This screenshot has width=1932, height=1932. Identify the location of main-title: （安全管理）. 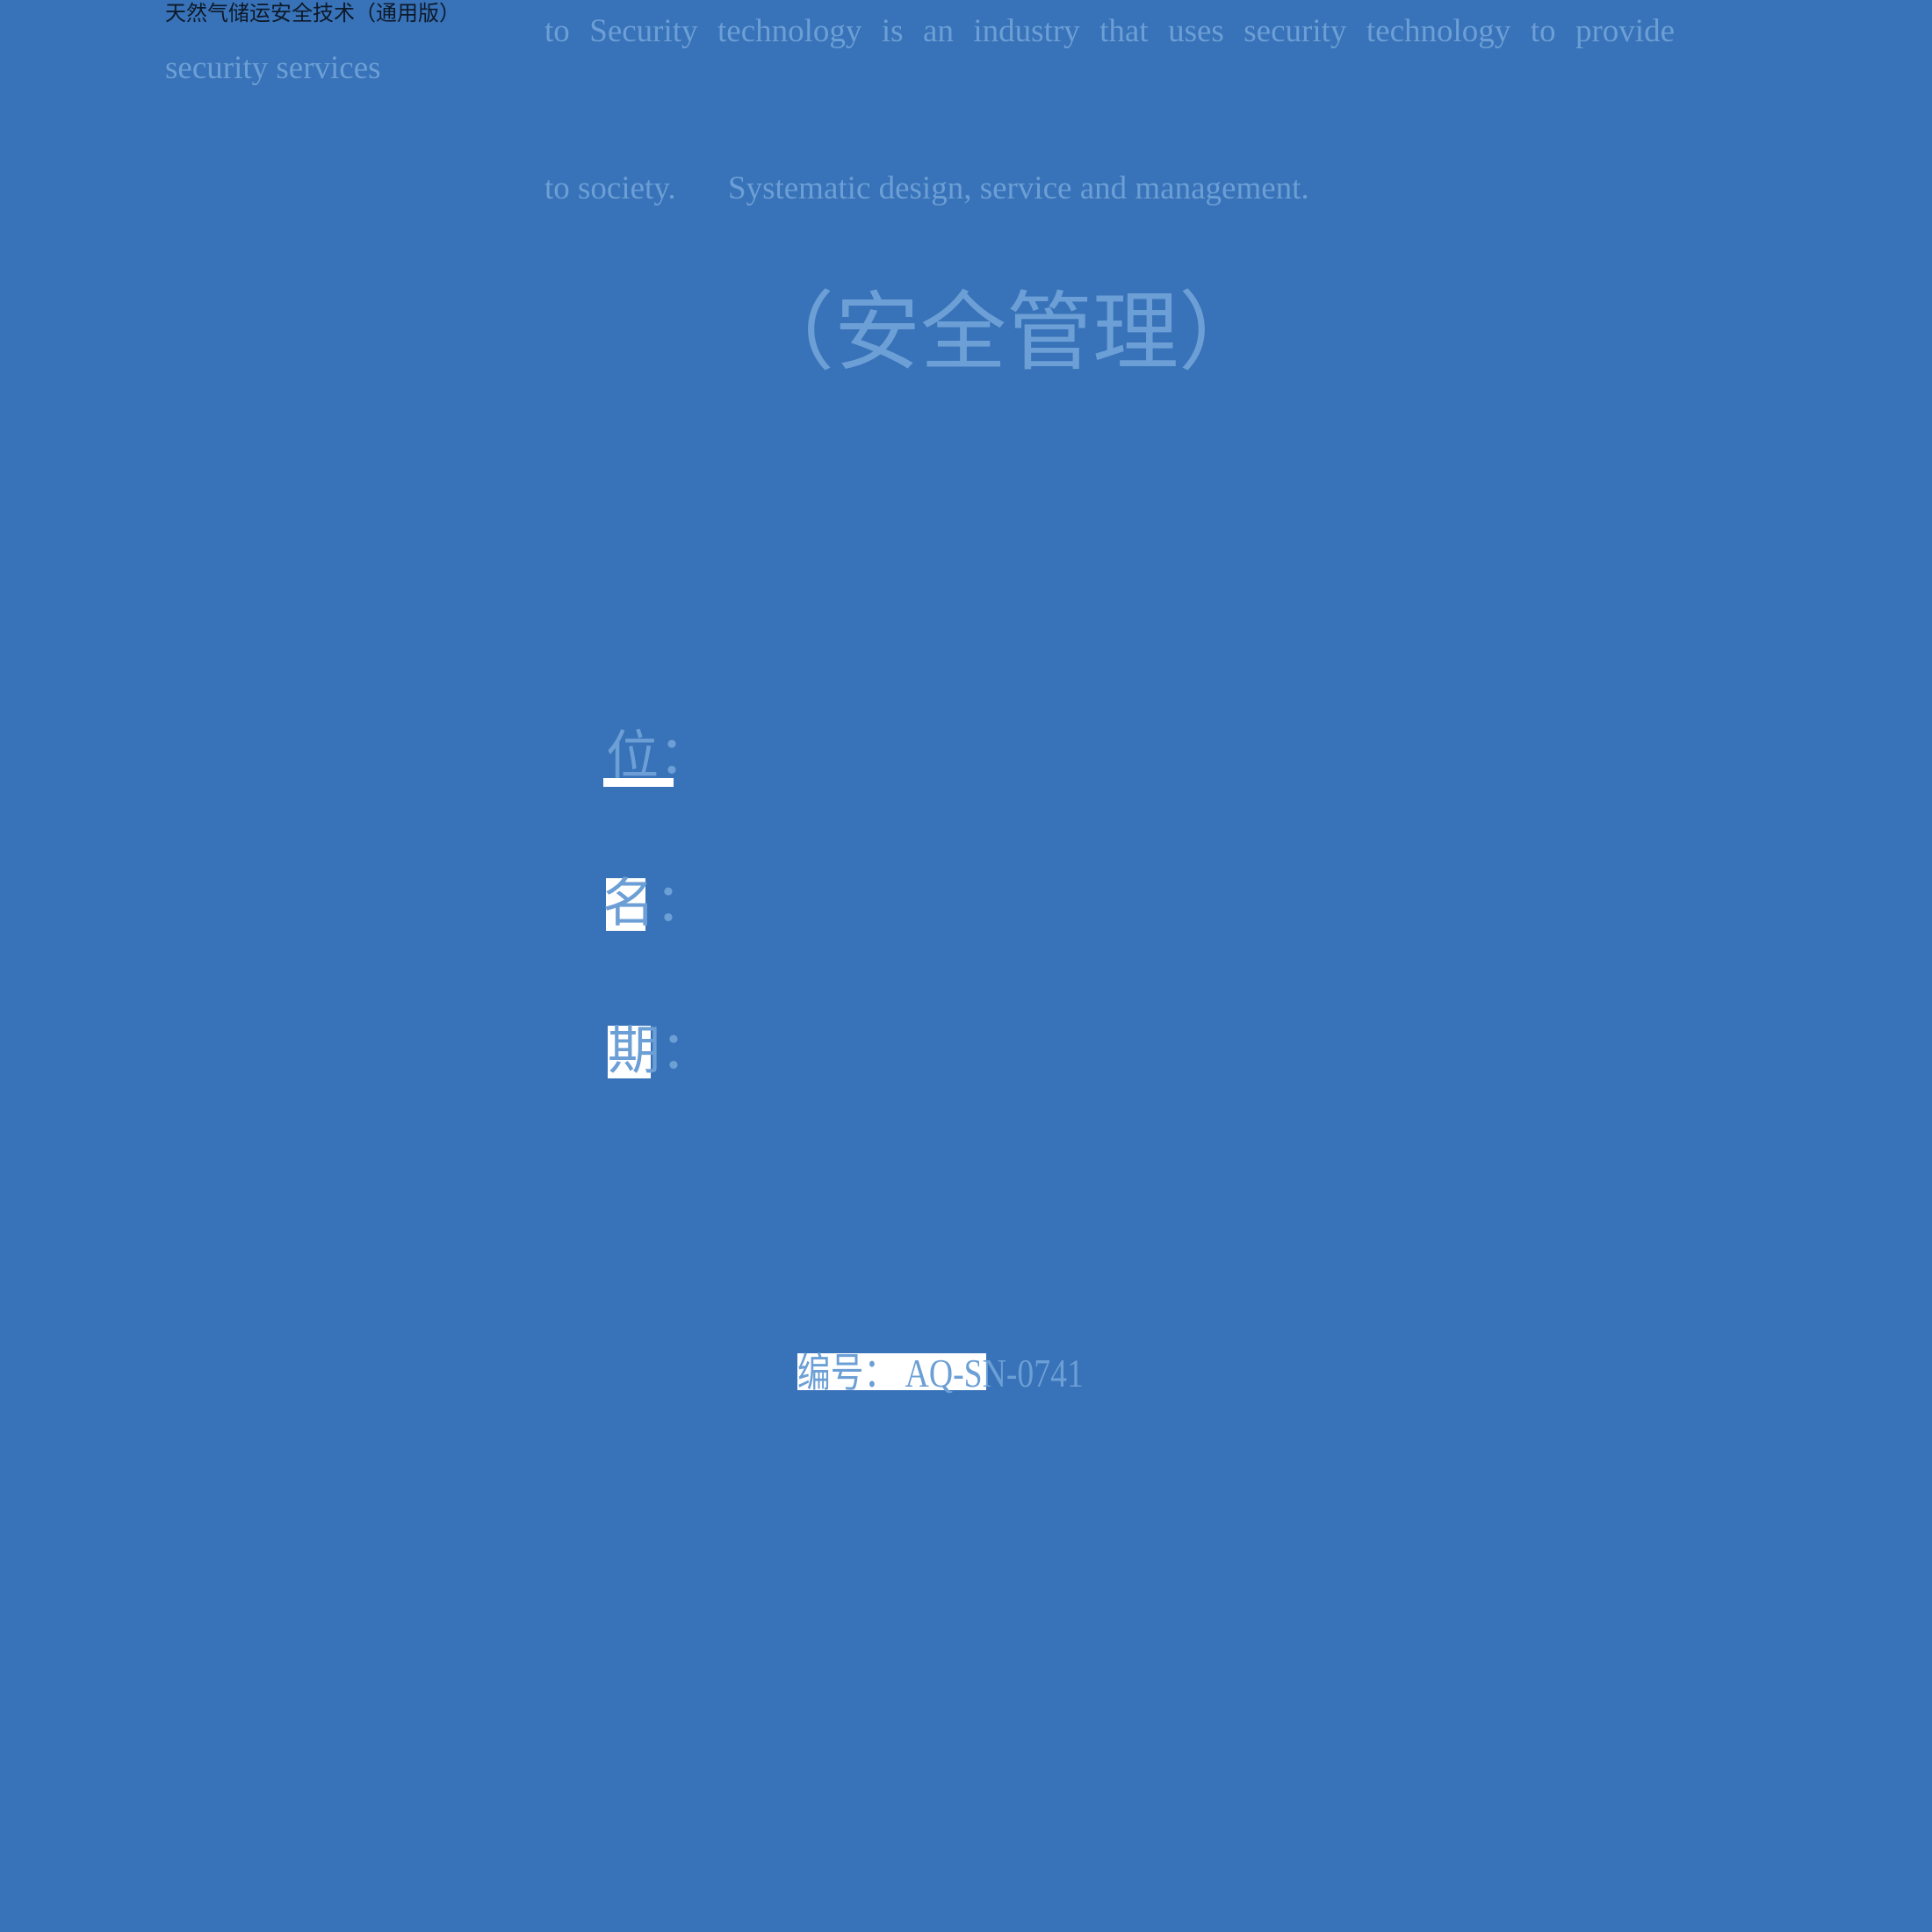
(1007, 333).